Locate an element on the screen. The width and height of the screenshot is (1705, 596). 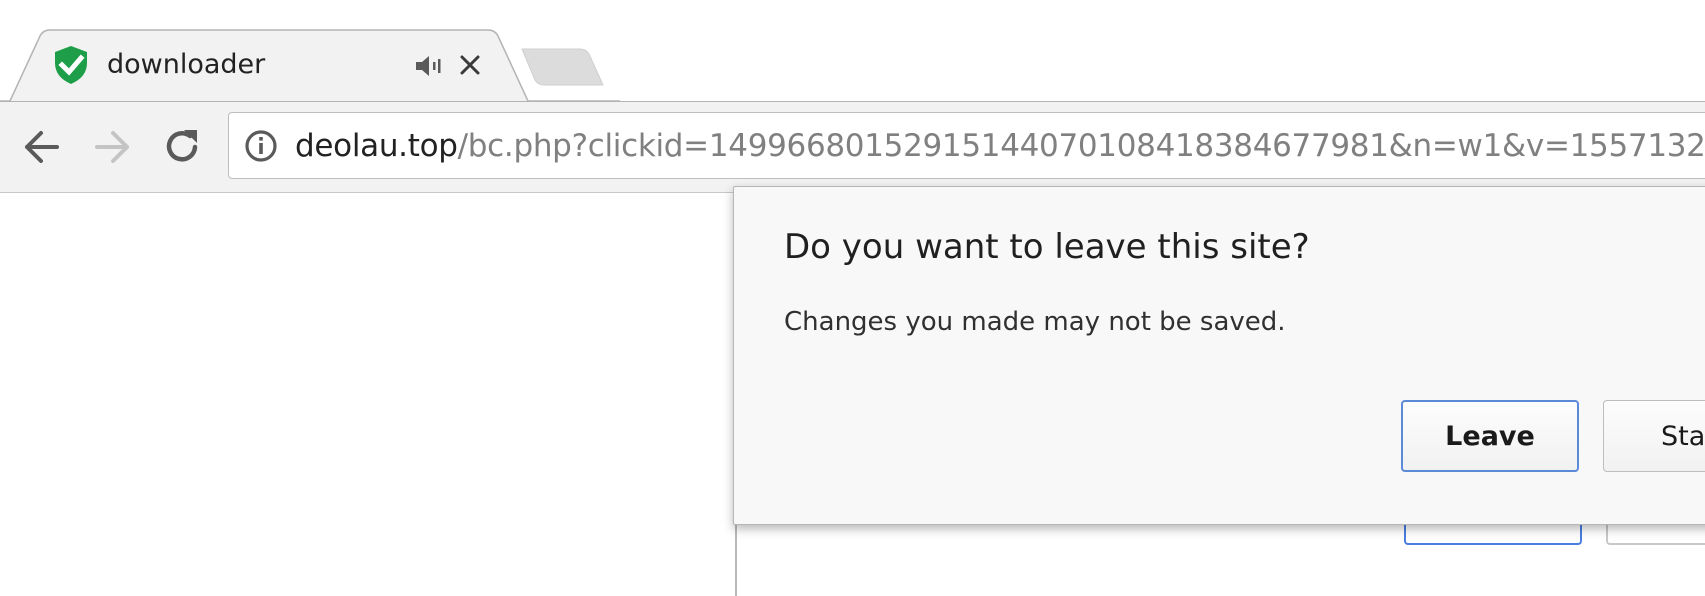
url-host: deolau.top is located at coordinates (376, 146).